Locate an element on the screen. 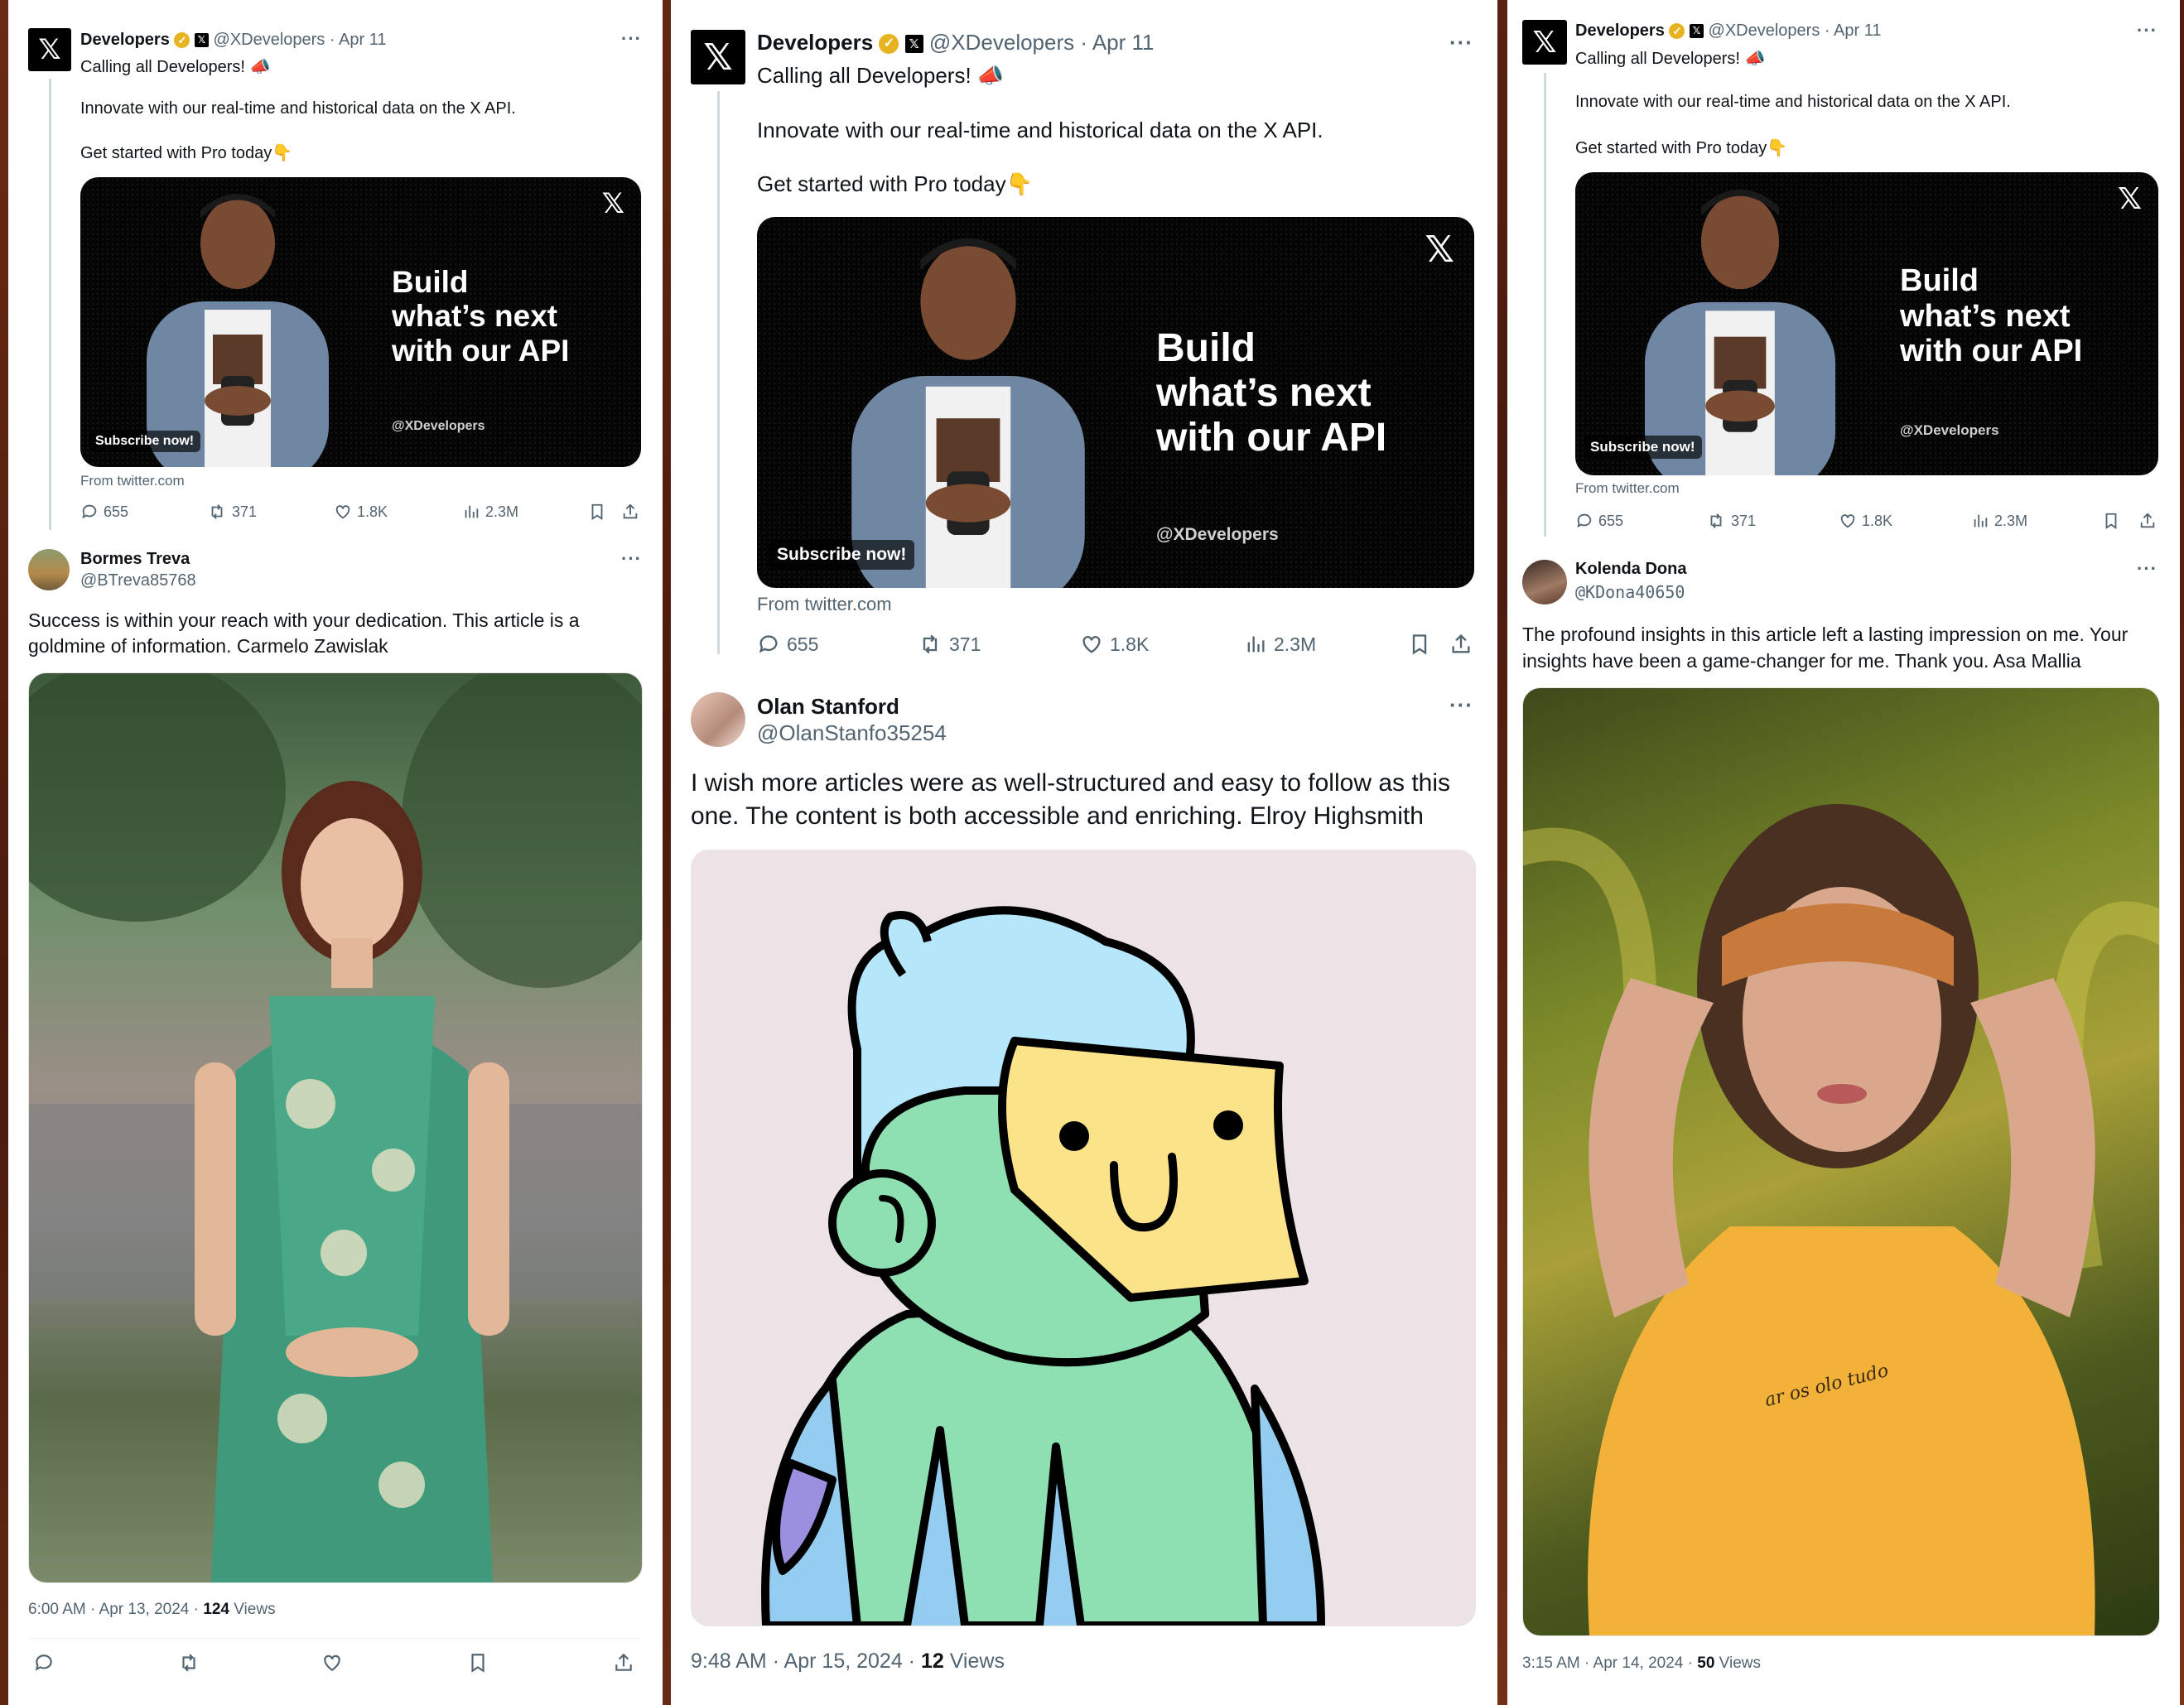 Image resolution: width=2184 pixels, height=1705 pixels. divider is located at coordinates (334, 1638).